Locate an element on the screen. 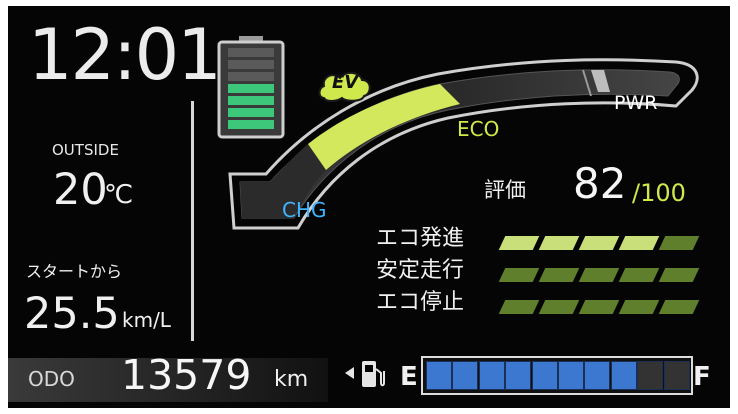 The height and width of the screenshot is (414, 738). eco-score-label: 評価 is located at coordinates (505, 190).